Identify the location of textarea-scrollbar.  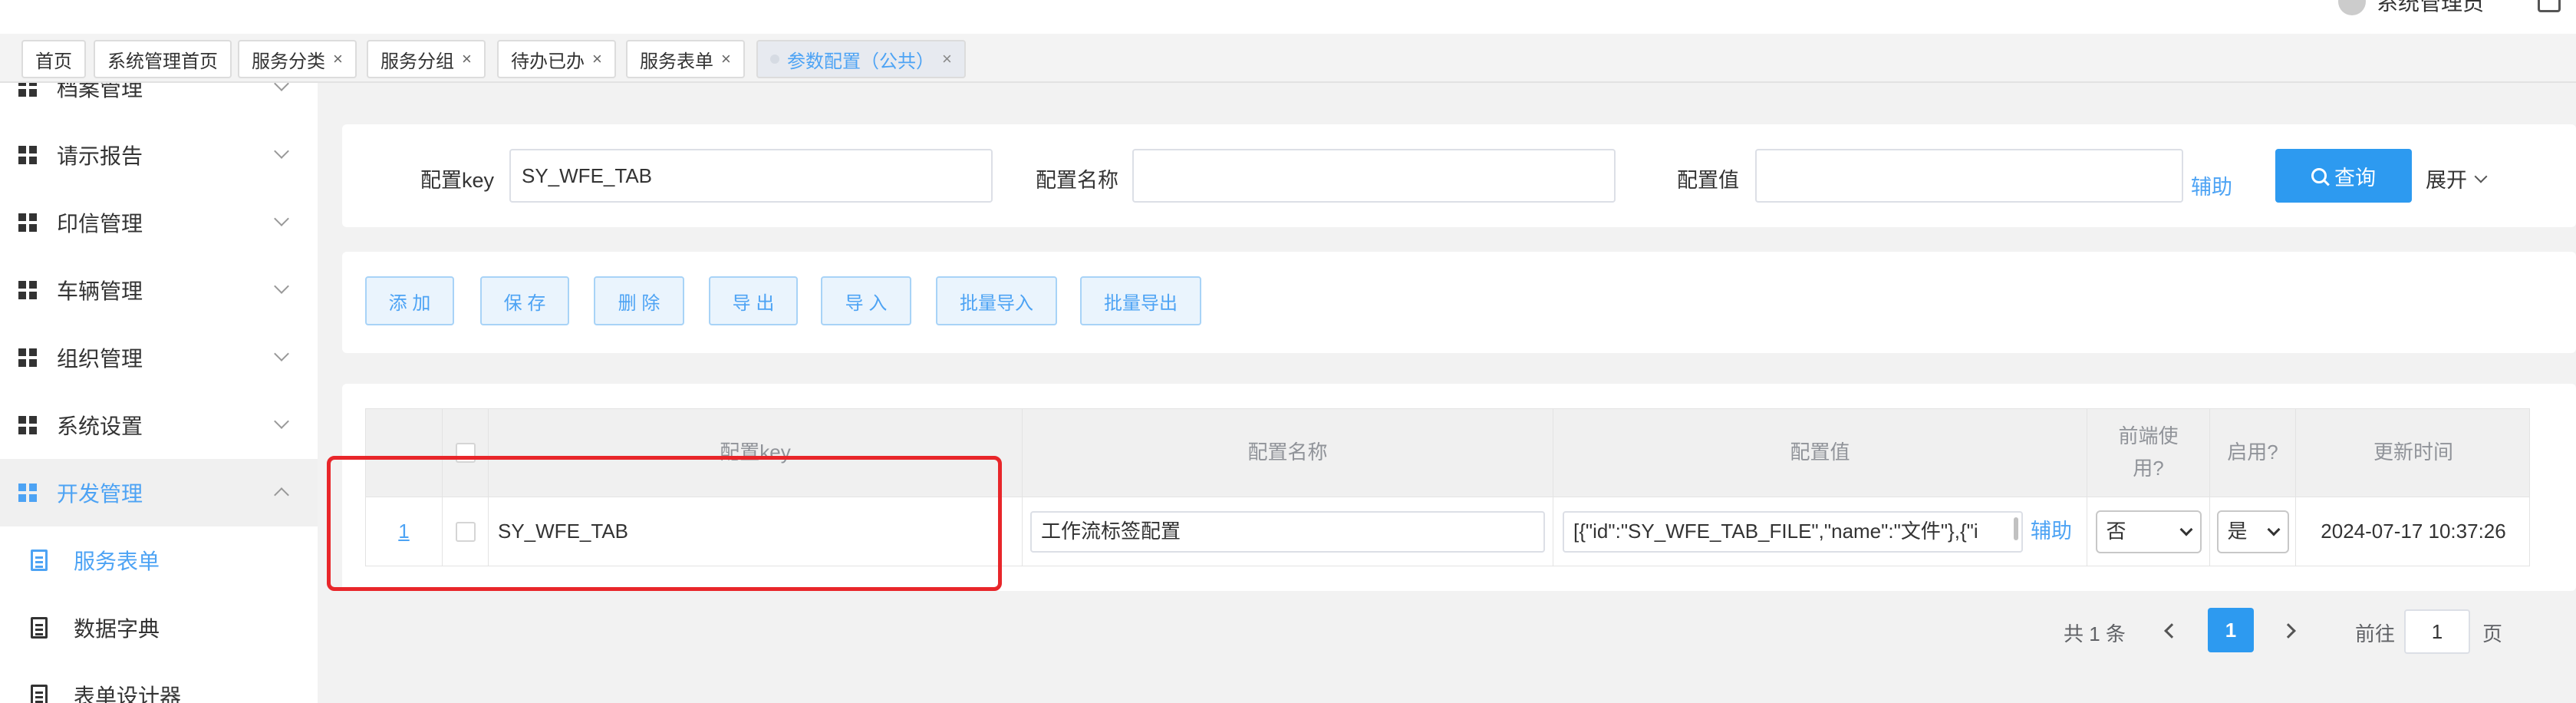
(2016, 529).